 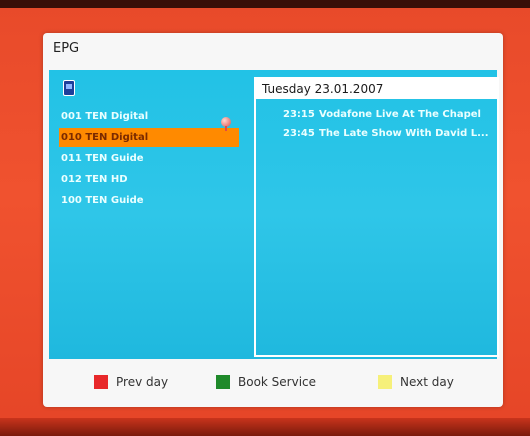 What do you see at coordinates (149, 158) in the screenshot?
I see `channel-item: 011 TEN Guide` at bounding box center [149, 158].